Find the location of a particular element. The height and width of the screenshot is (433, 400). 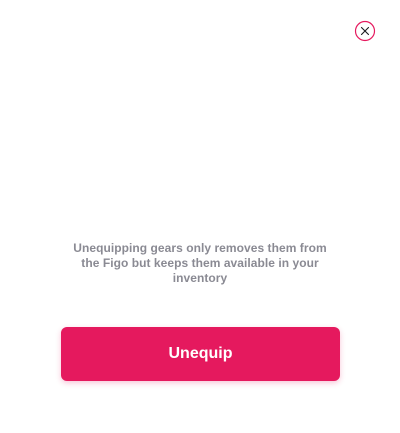

unequip-button: Unequip is located at coordinates (200, 354).